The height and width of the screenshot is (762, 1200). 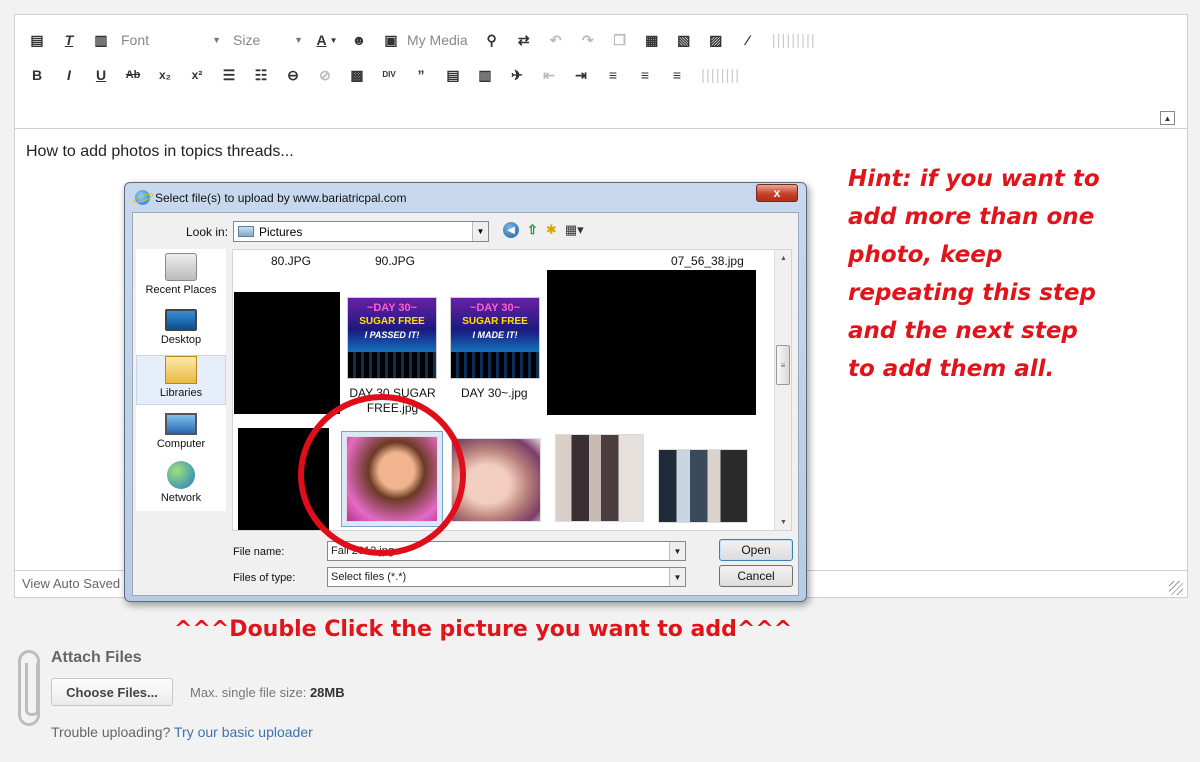 I want to click on search-icon: ⚲, so click(x=492, y=40).